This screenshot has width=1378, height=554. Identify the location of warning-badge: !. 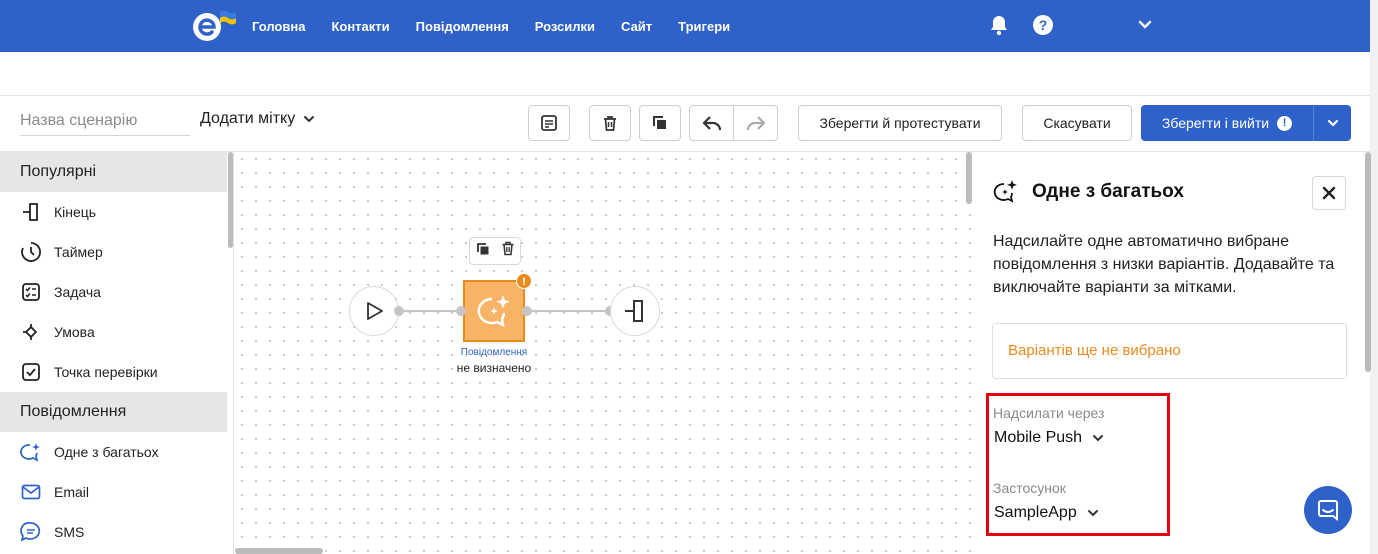
(524, 281).